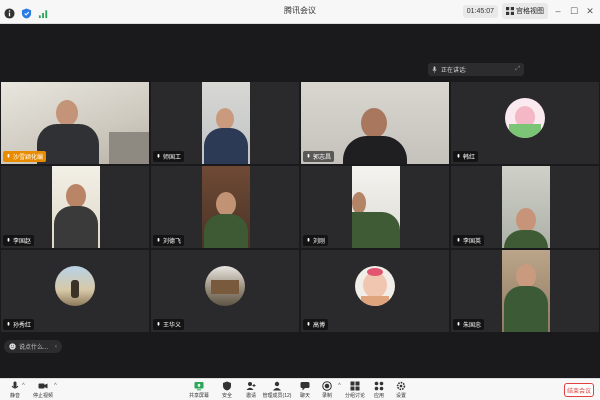 Image resolution: width=600 pixels, height=400 pixels. I want to click on manage-members-button: 管理成员(12), so click(277, 390).